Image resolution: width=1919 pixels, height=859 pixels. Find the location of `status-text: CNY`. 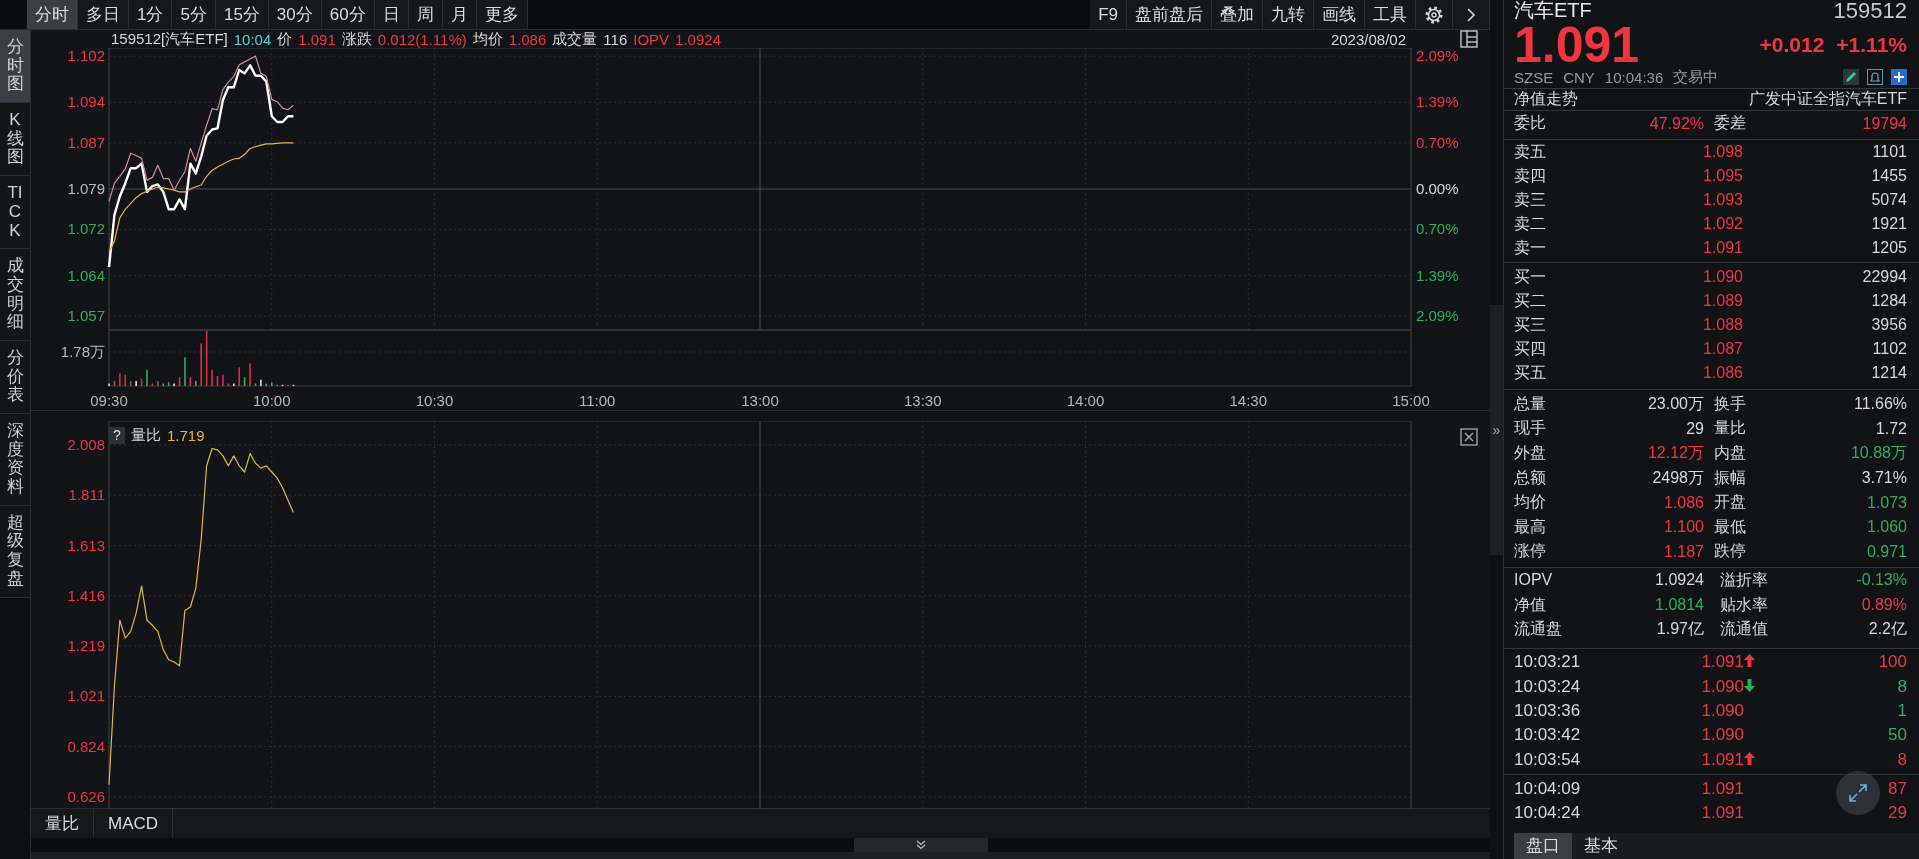

status-text: CNY is located at coordinates (1579, 77).